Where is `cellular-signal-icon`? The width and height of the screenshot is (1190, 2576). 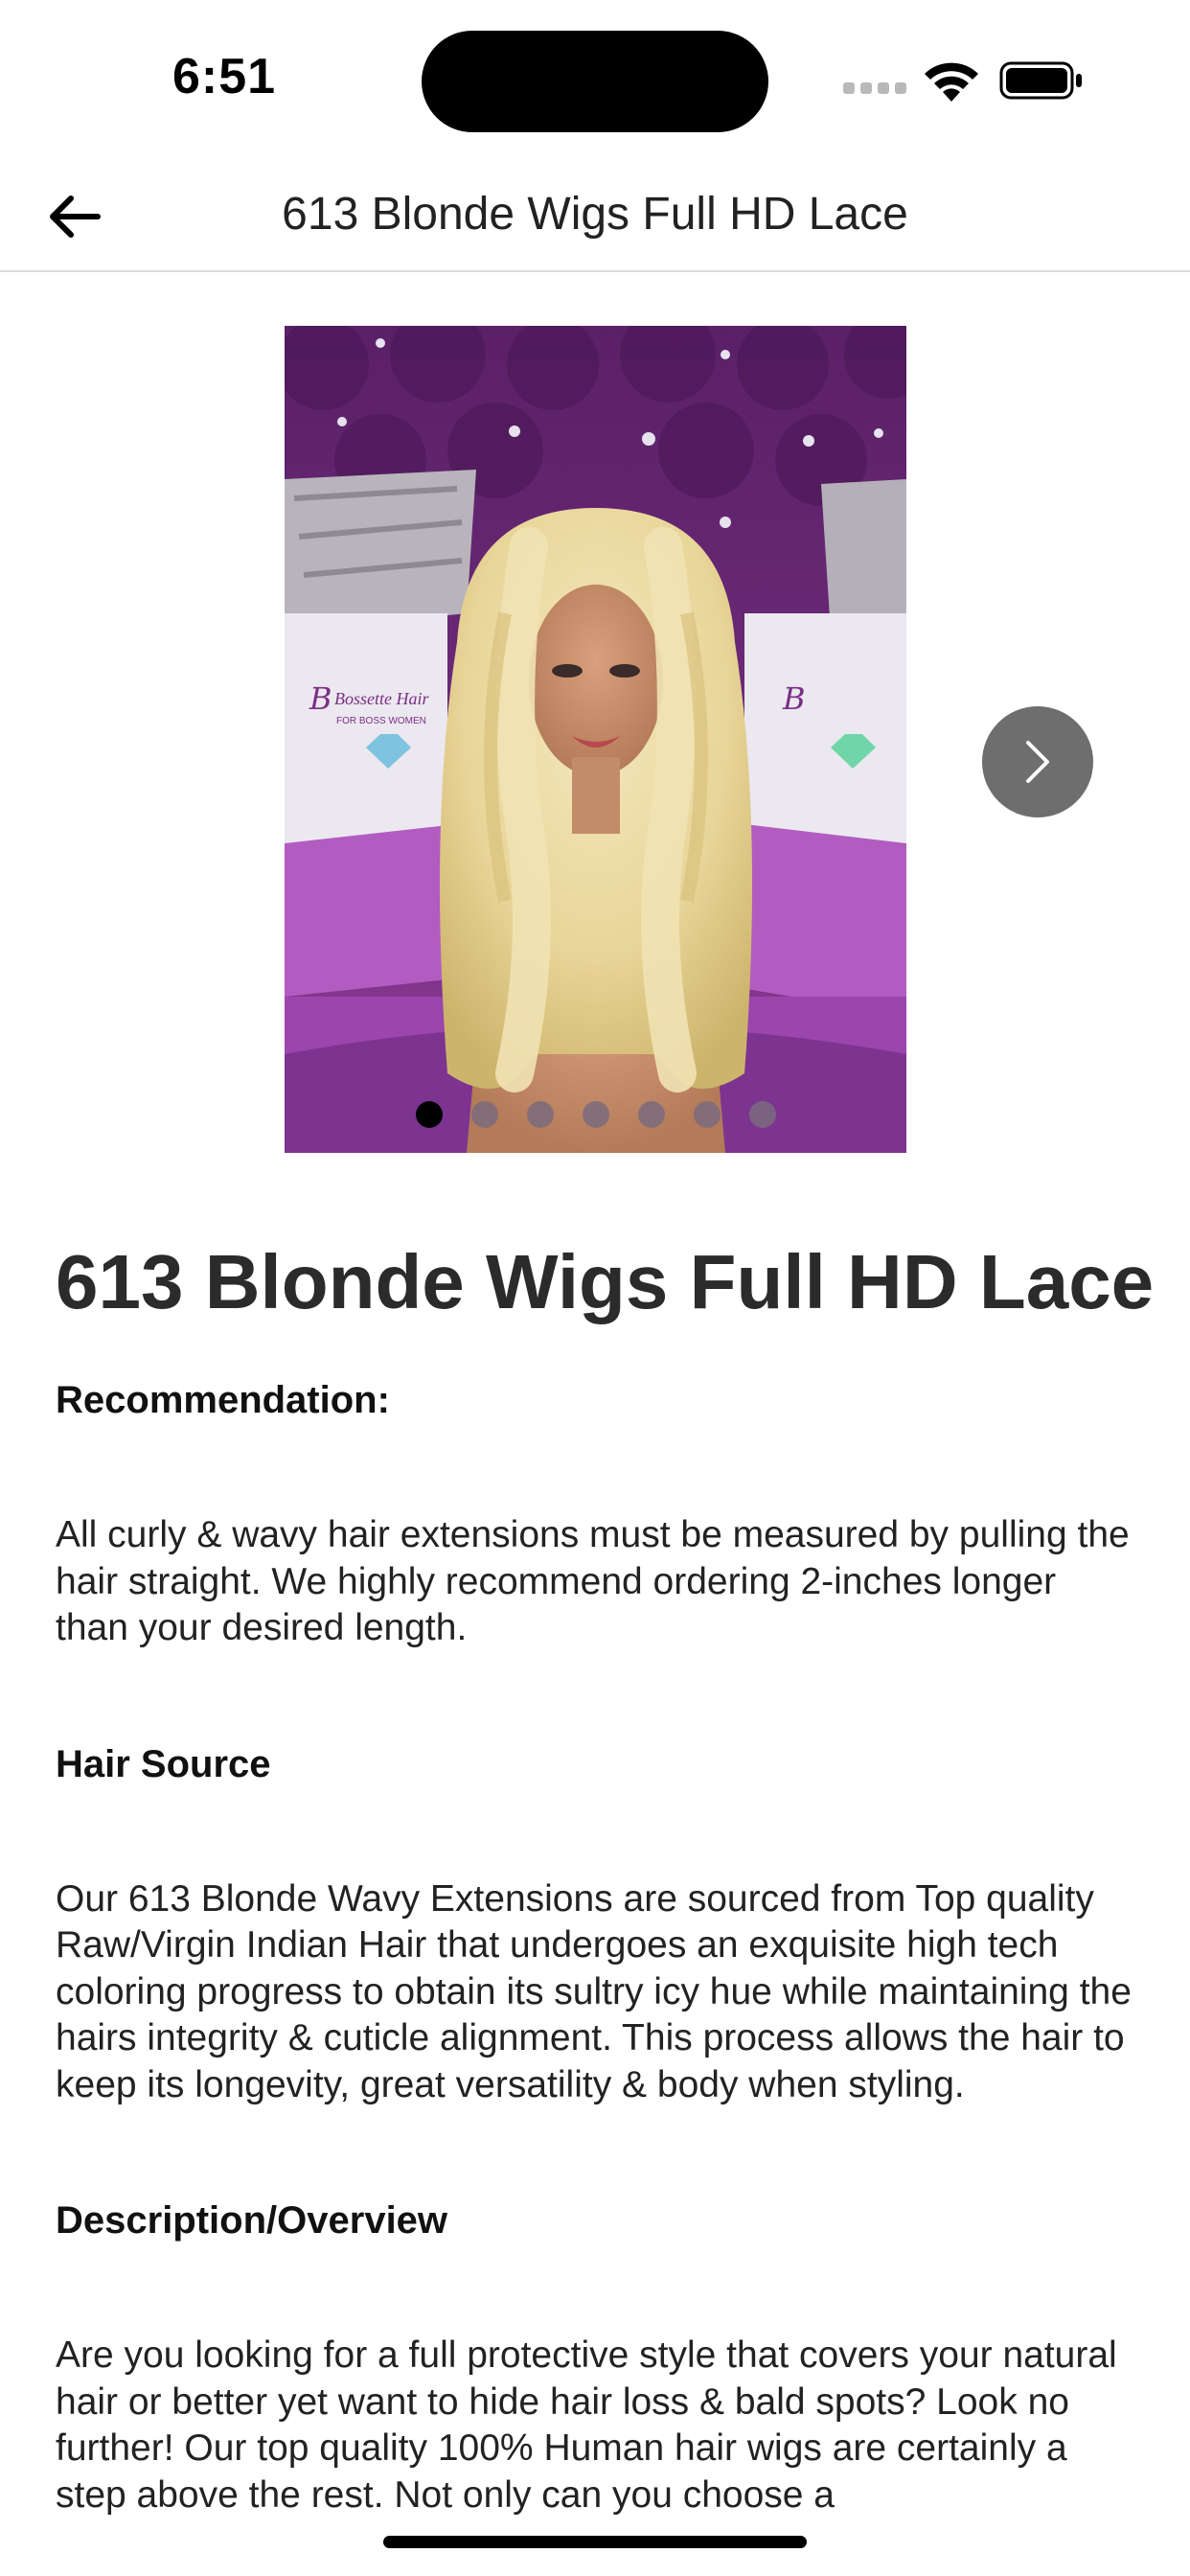
cellular-signal-icon is located at coordinates (874, 89).